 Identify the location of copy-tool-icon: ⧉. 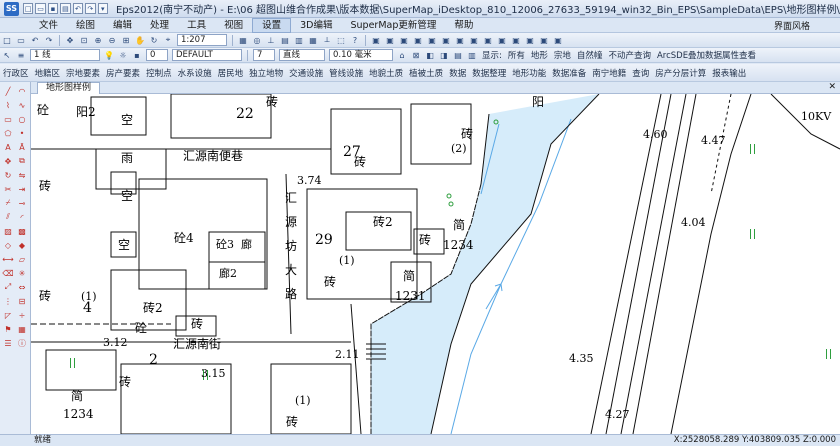
(22, 161).